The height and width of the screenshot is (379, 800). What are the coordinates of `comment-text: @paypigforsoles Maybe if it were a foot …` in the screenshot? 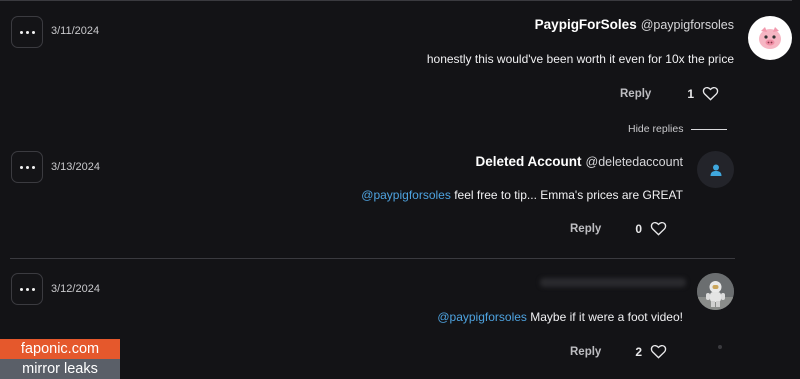 It's located at (560, 317).